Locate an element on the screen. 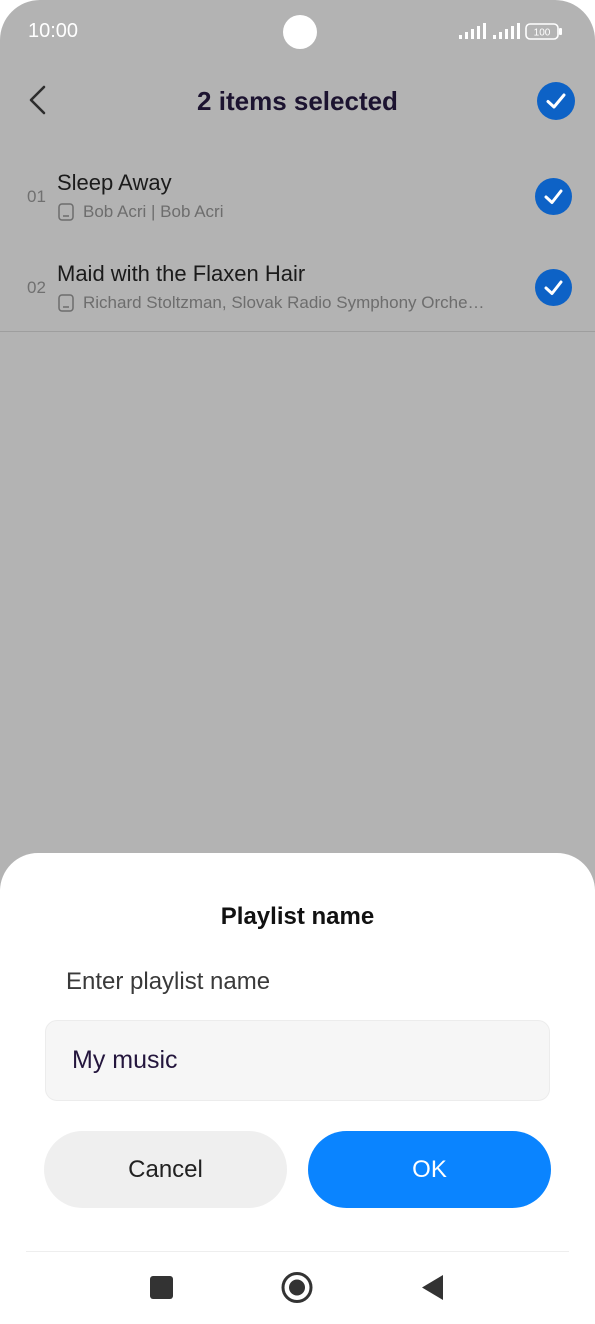  song-title: Maid with the Flaxen Hair is located at coordinates (181, 273).